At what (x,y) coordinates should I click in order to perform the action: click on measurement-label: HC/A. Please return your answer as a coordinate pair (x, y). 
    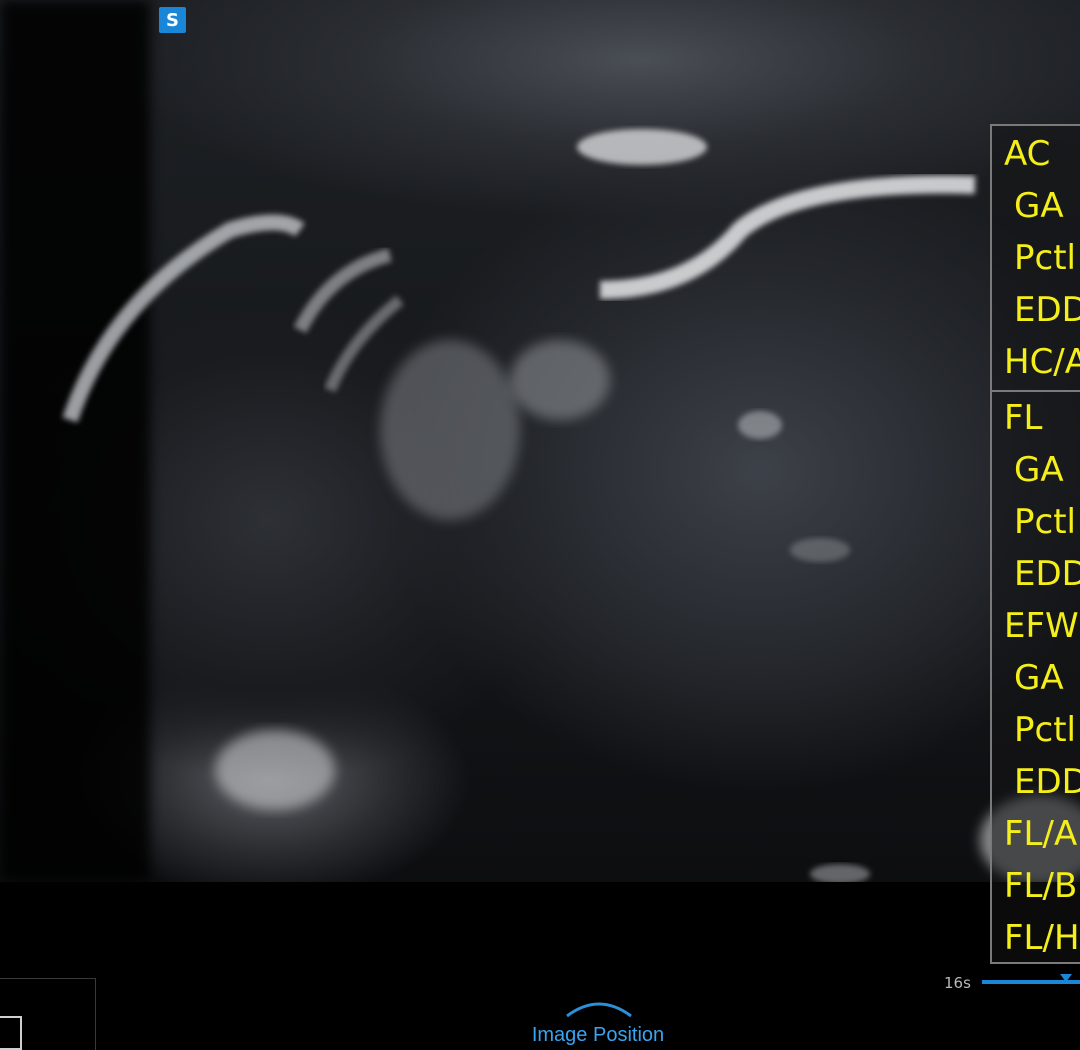
    Looking at the image, I should click on (1042, 362).